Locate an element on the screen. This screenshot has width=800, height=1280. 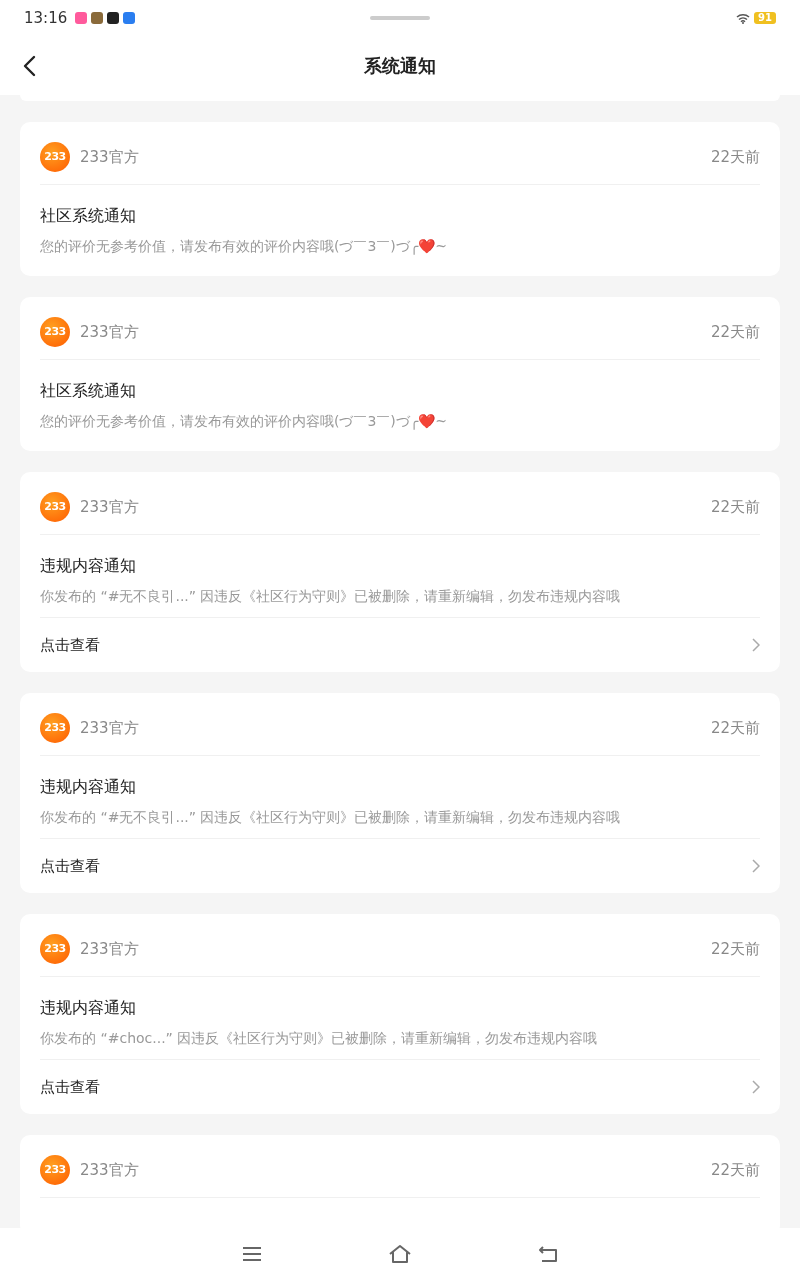
notification-text: 你发布的 “#choc...” 因违反《社区行为守则》已被删除，请重新编辑，勿发布违规内容哦 is located at coordinates (319, 1038).